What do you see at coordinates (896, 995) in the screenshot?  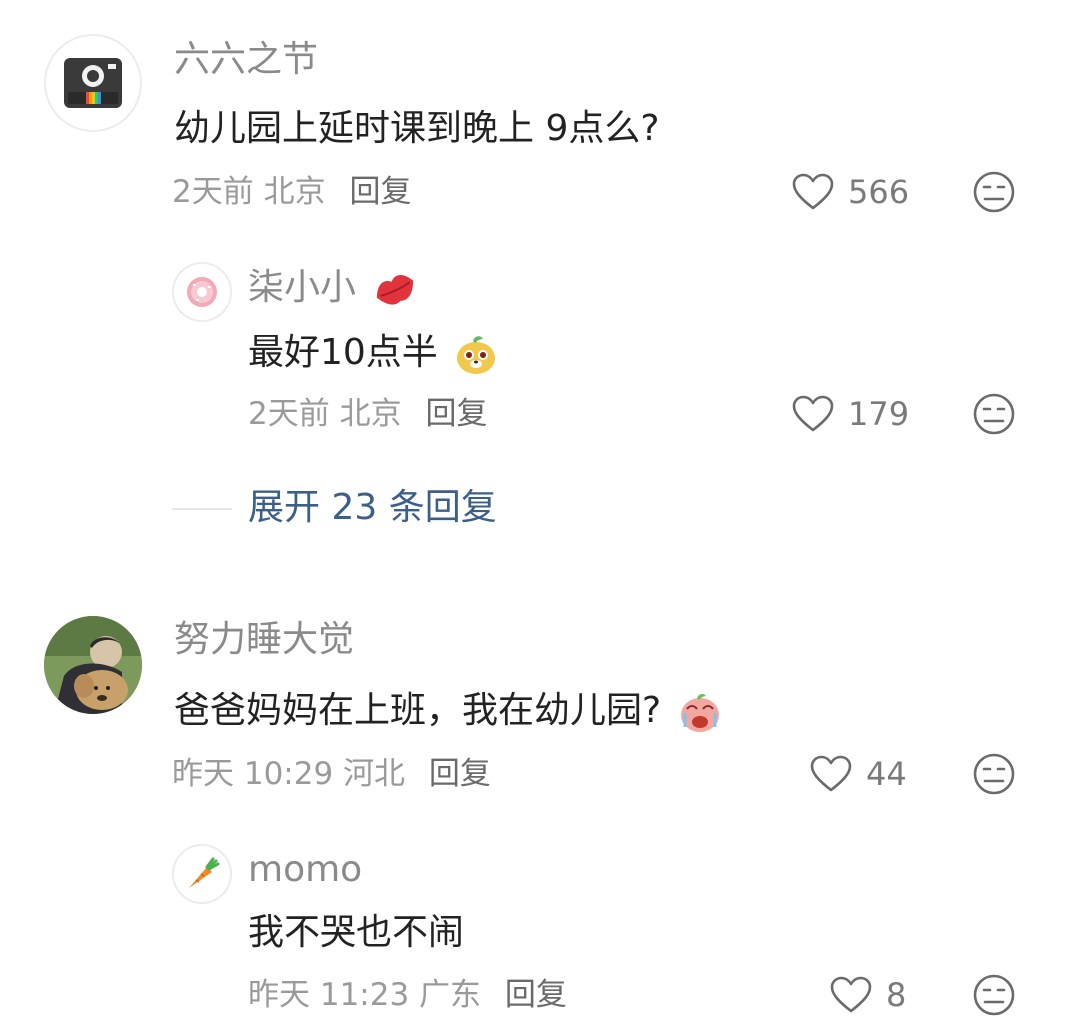 I see `like-count: 8` at bounding box center [896, 995].